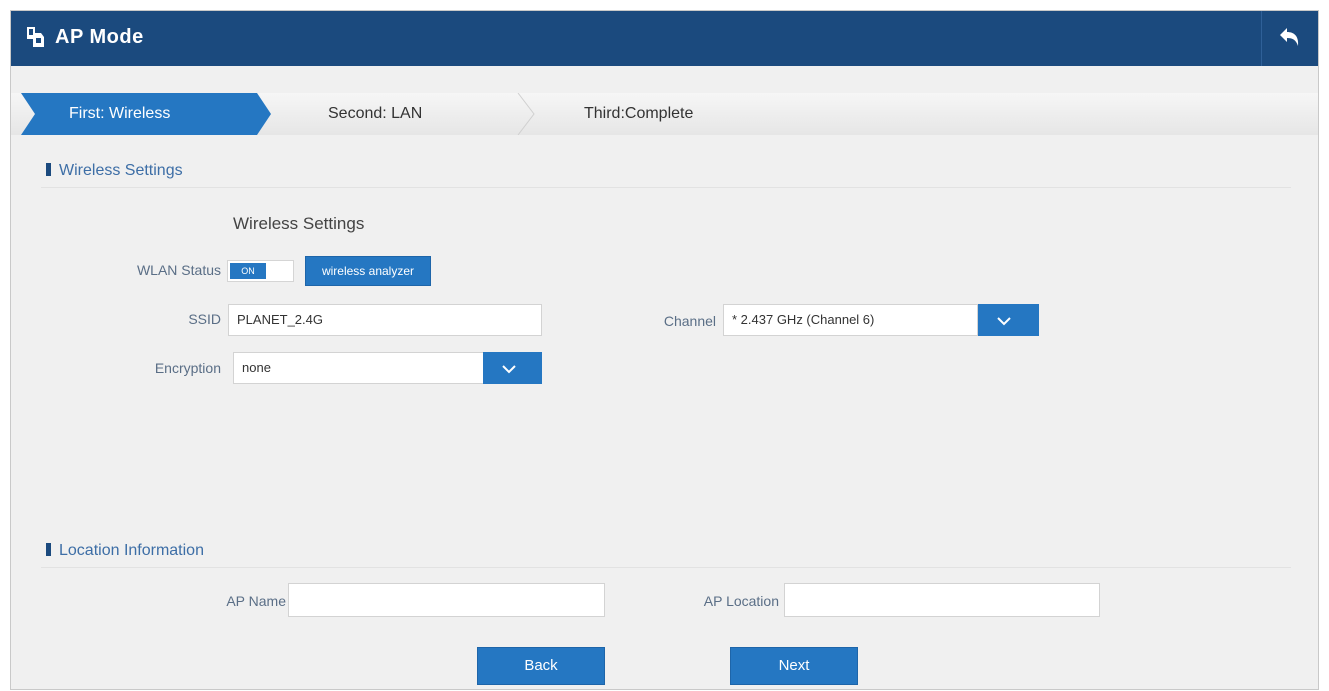 The width and height of the screenshot is (1329, 691). What do you see at coordinates (187, 368) in the screenshot?
I see `encryption-label: Encryption` at bounding box center [187, 368].